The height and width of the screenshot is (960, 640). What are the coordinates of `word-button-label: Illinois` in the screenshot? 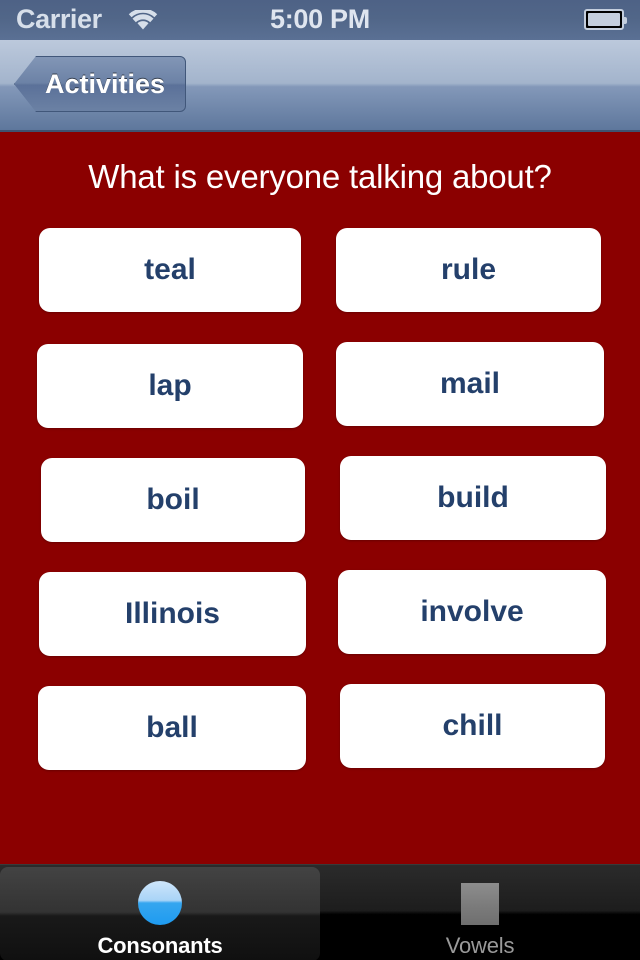 It's located at (172, 613).